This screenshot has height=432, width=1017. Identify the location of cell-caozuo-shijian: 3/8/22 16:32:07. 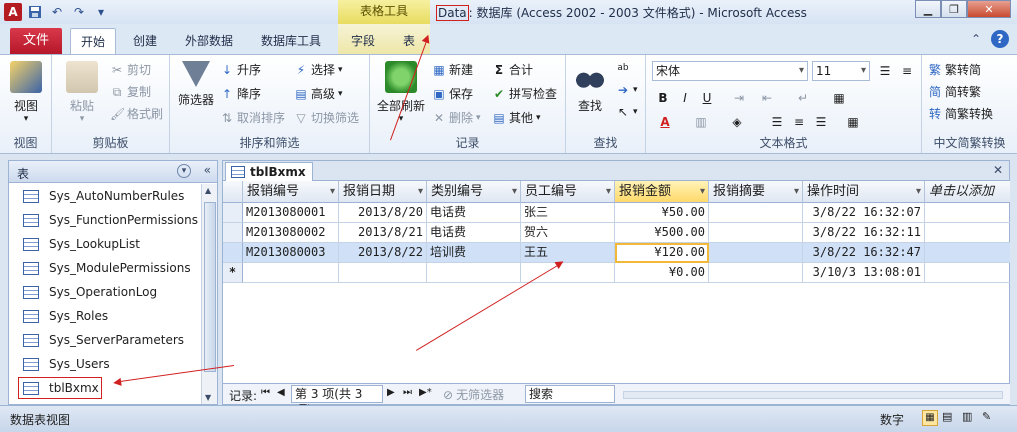
(864, 213).